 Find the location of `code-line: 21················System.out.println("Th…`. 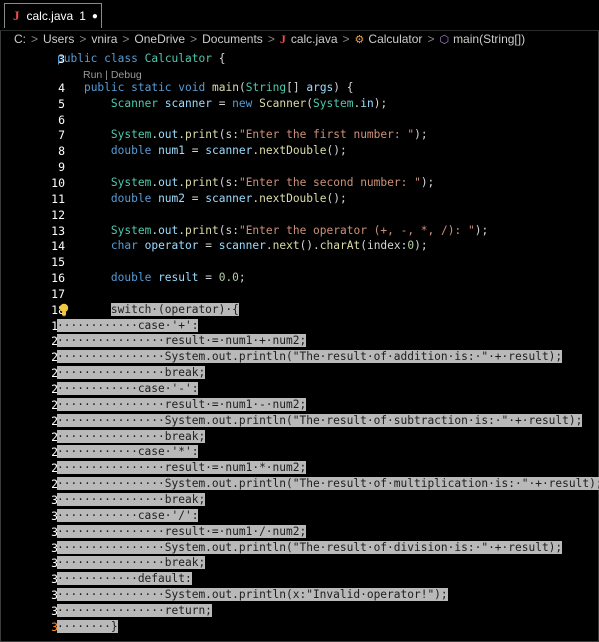

code-line: 21················System.out.println("Th… is located at coordinates (299, 357).